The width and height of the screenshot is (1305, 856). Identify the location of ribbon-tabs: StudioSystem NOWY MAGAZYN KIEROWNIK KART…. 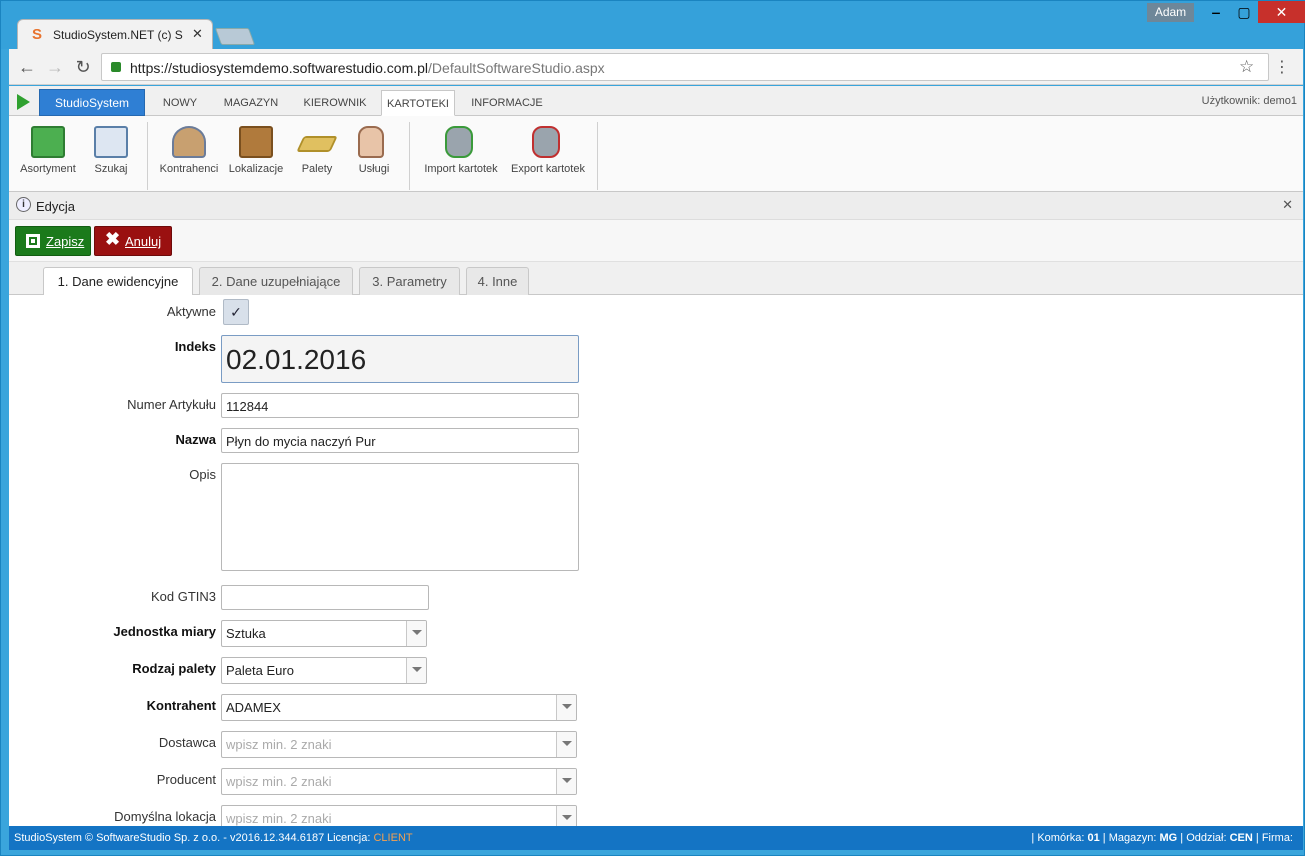
(656, 101).